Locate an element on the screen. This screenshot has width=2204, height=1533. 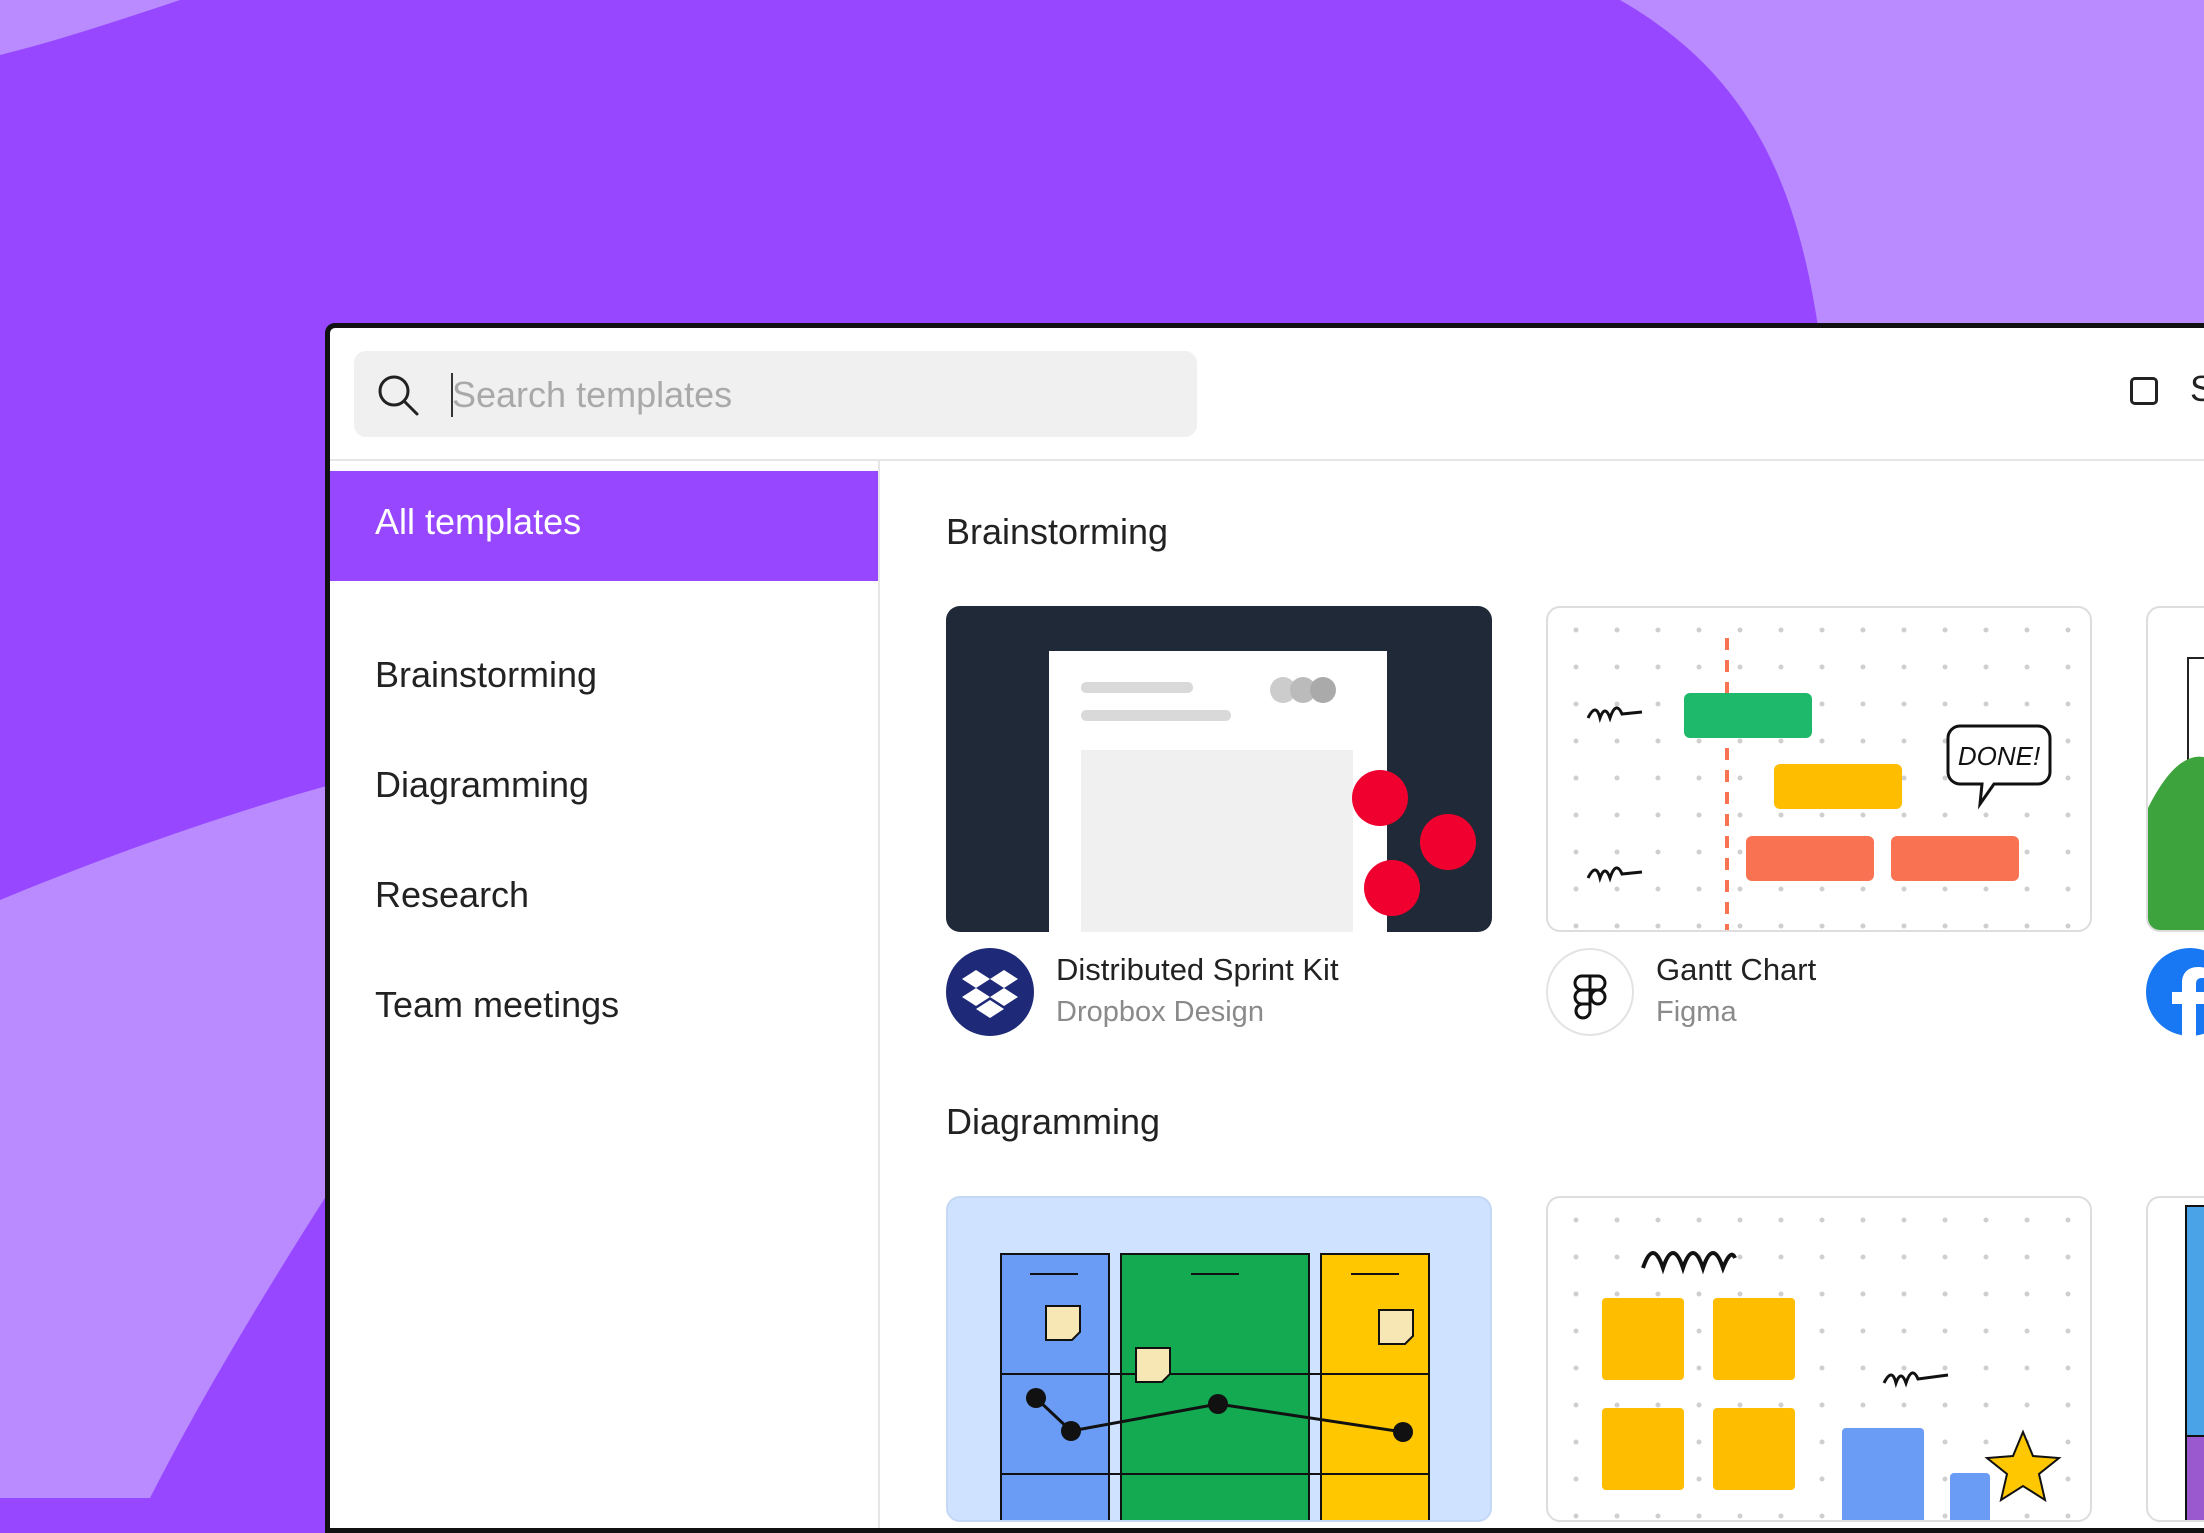
facebook-icon is located at coordinates (2175, 992).